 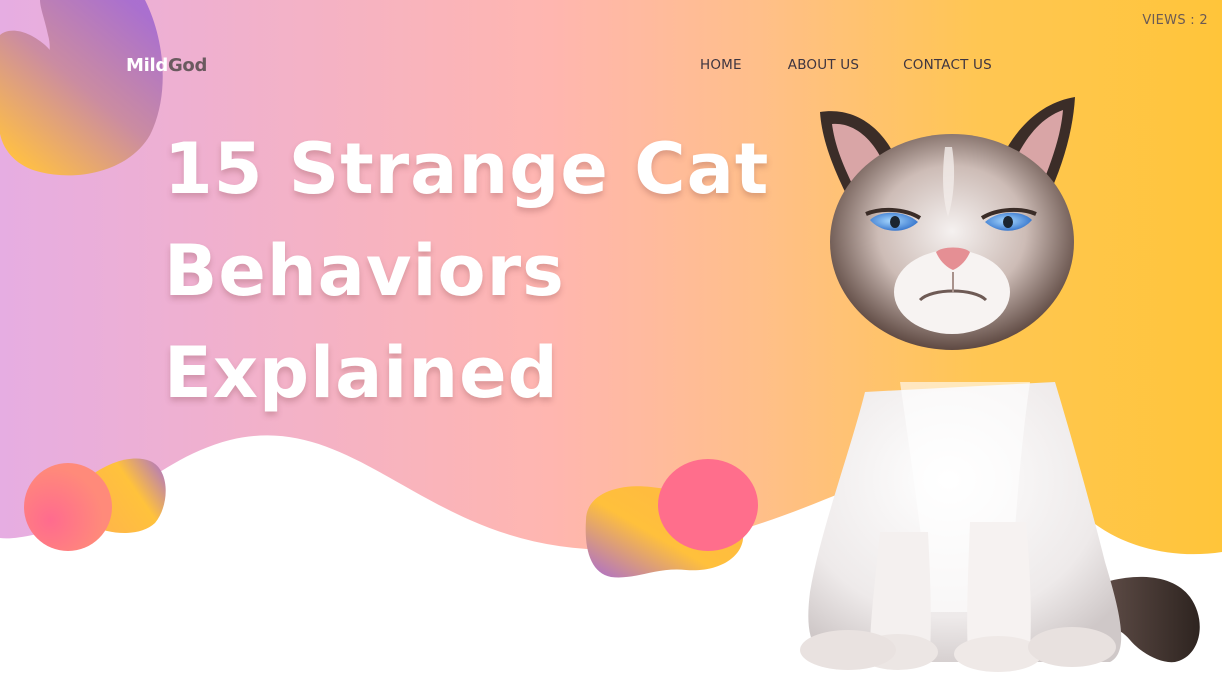 What do you see at coordinates (187, 65) in the screenshot?
I see `logo-text-god: God` at bounding box center [187, 65].